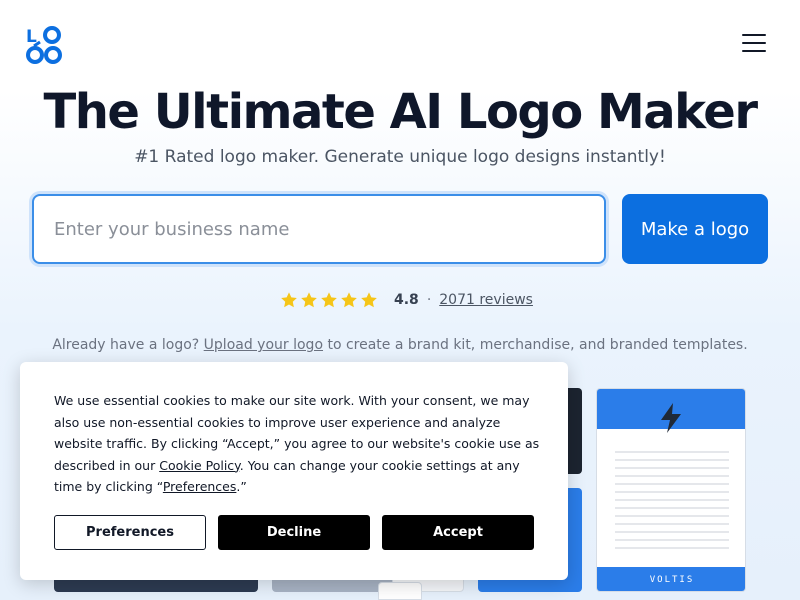  I want to click on cookie-policy-link: Cookie Policy, so click(199, 465).